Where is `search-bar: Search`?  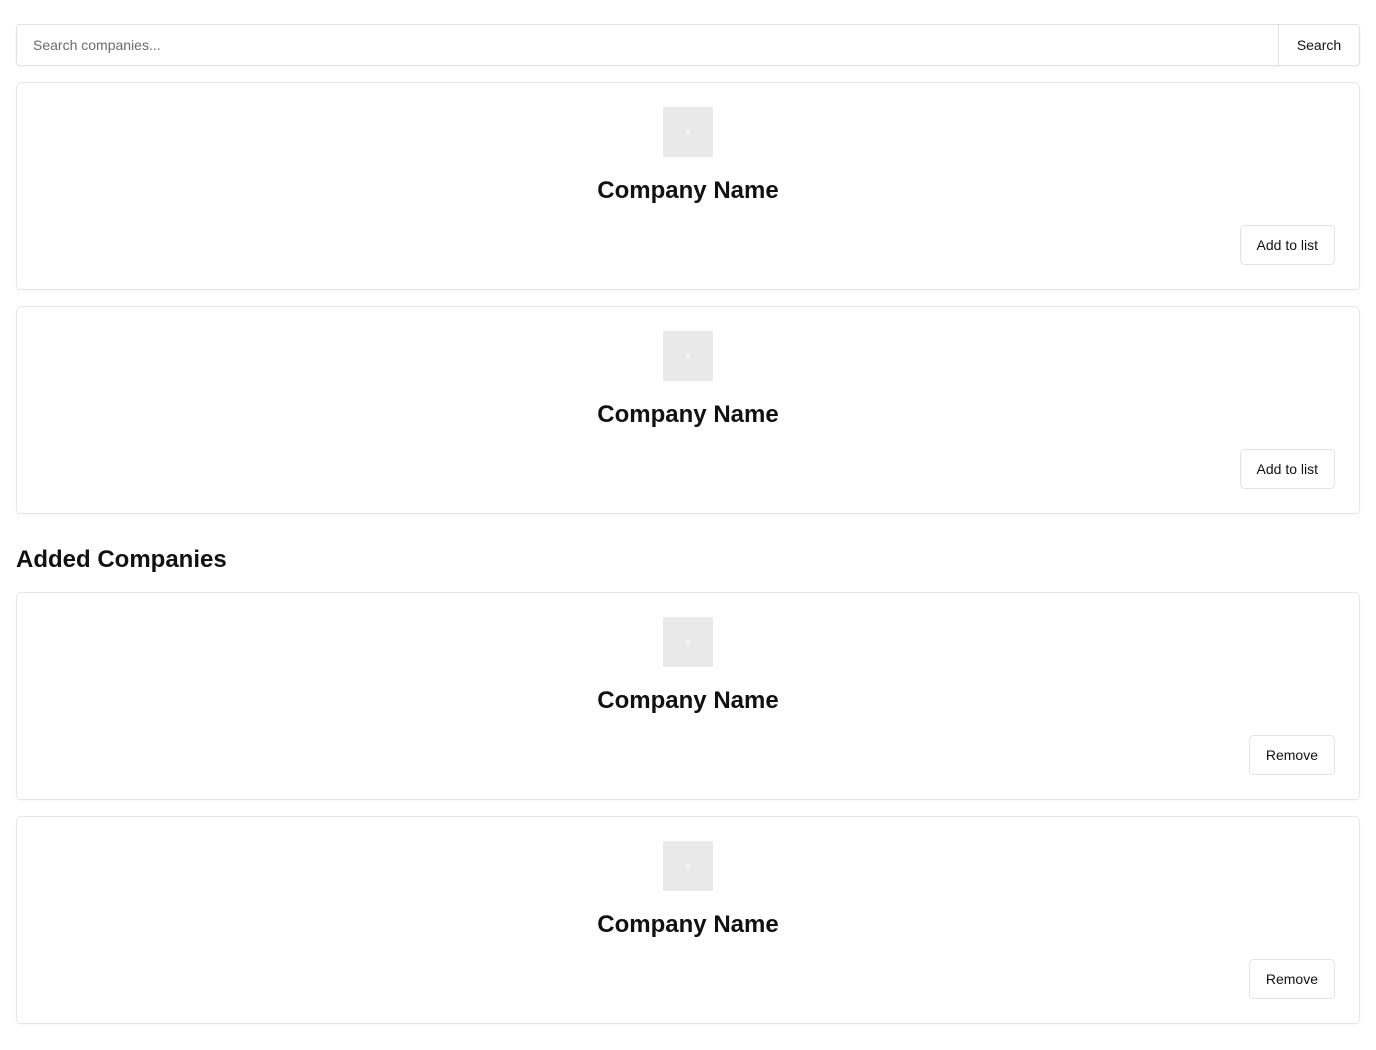 search-bar: Search is located at coordinates (688, 45).